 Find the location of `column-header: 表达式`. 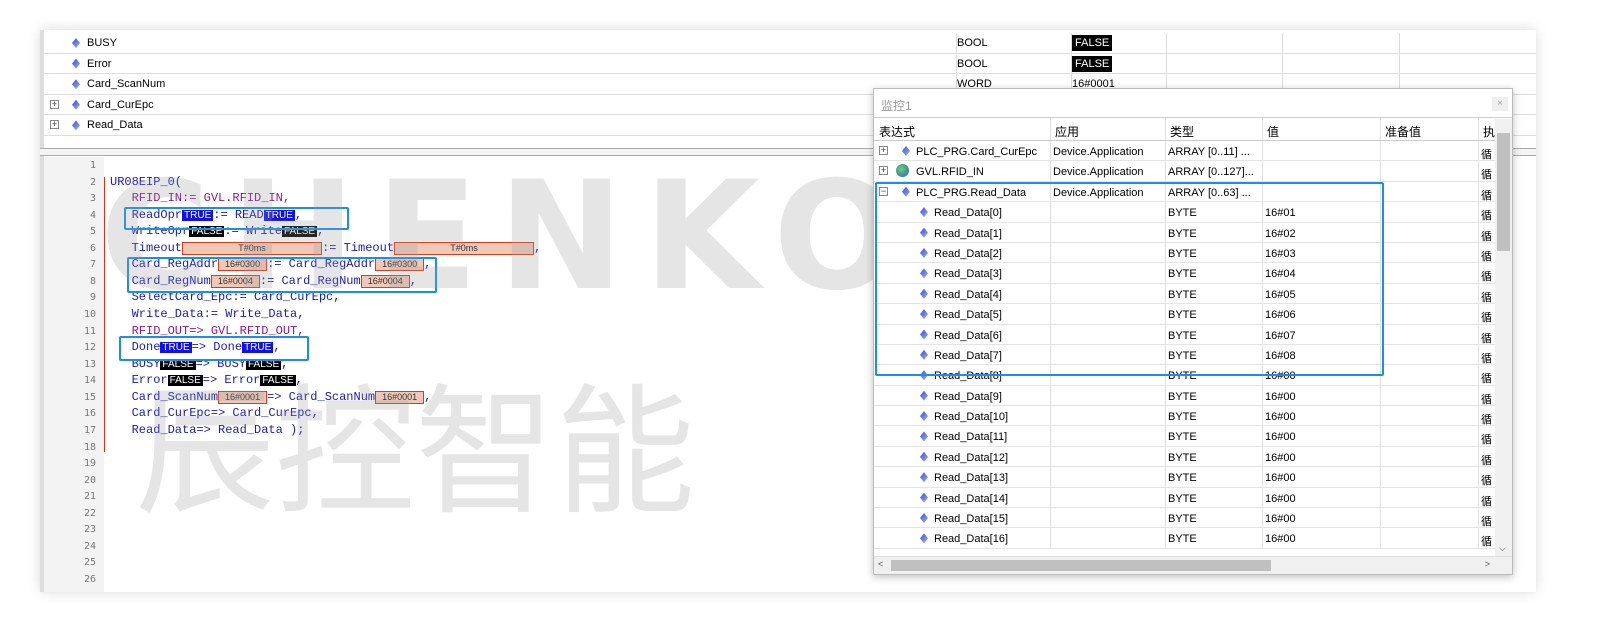

column-header: 表达式 is located at coordinates (897, 131).